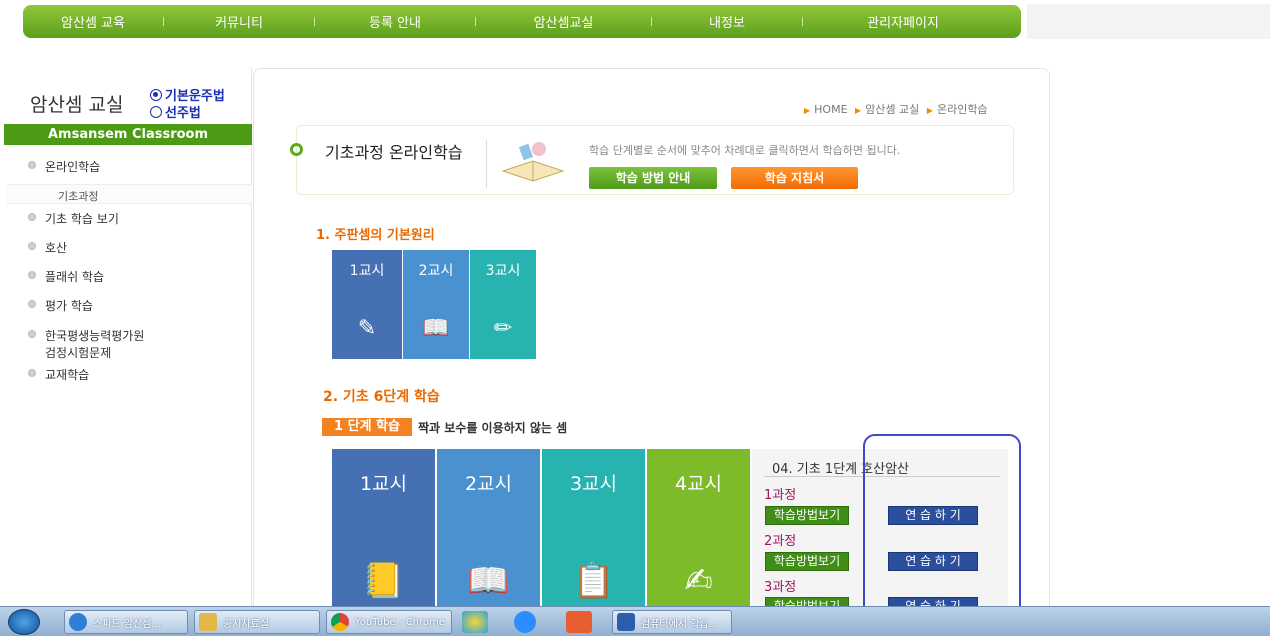  I want to click on header-description: 학습 단계별로 순서에 맞추어 차례대로 클릭하면서 학습하면 됩니다., so click(745, 150).